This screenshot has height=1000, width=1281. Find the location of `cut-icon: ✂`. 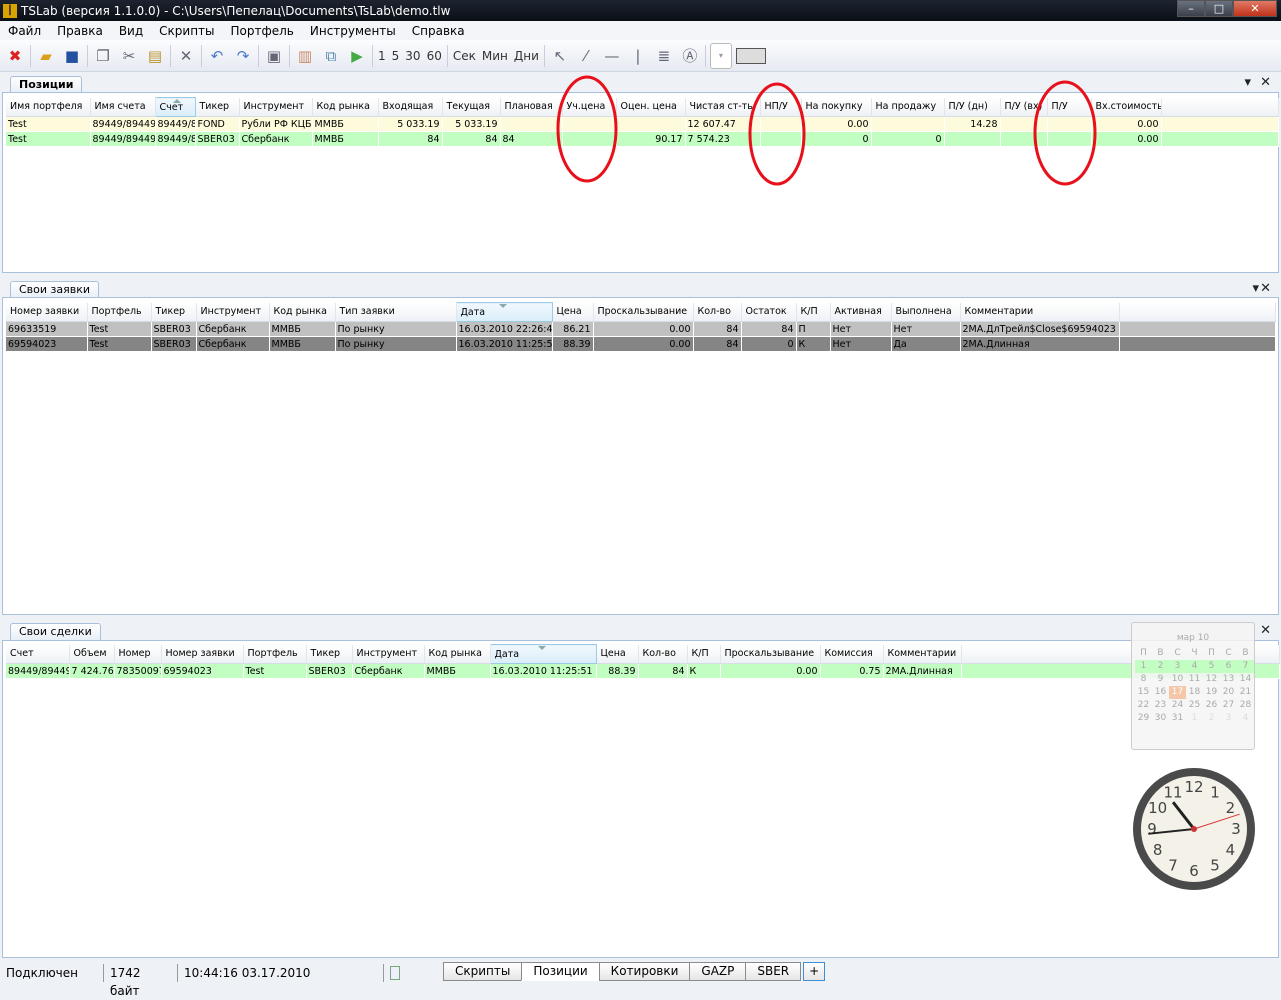

cut-icon: ✂ is located at coordinates (129, 56).